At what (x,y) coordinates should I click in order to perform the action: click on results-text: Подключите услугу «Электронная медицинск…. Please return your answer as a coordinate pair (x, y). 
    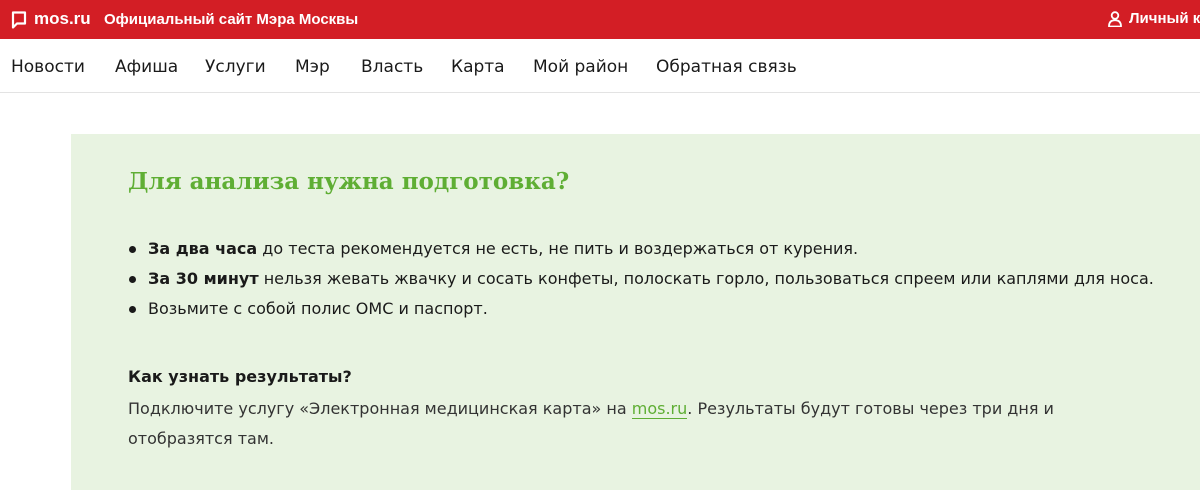
    Looking at the image, I should click on (638, 424).